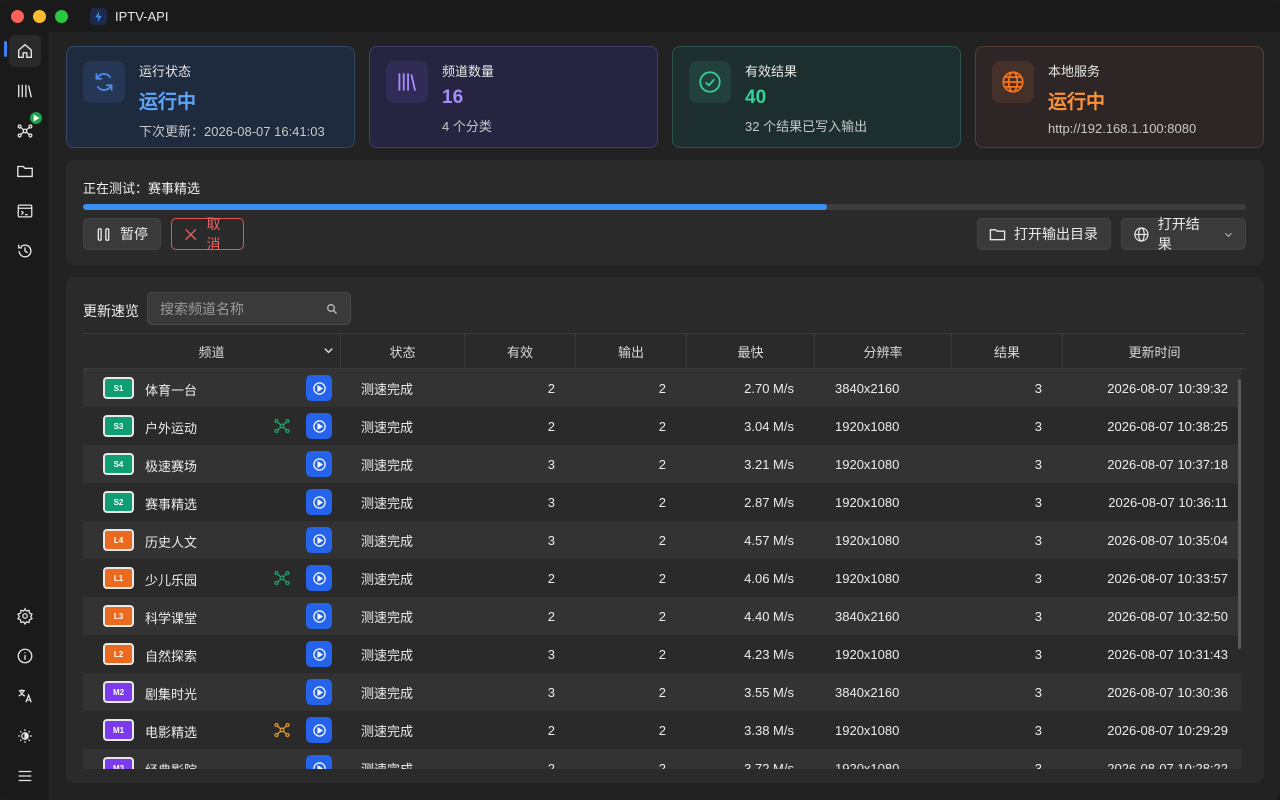 This screenshot has width=1280, height=800. What do you see at coordinates (25, 211) in the screenshot?
I see `sidebar-item-terminal` at bounding box center [25, 211].